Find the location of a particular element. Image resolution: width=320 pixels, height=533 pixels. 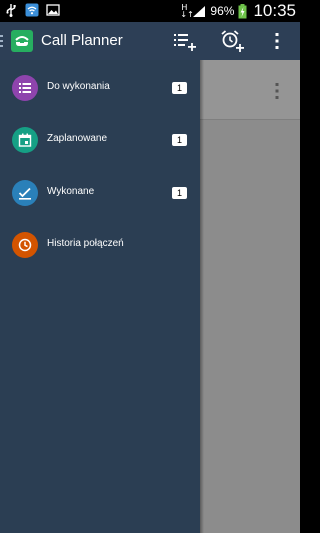

nav-item-historia-polaczen: Historia połączeń is located at coordinates (100, 245).